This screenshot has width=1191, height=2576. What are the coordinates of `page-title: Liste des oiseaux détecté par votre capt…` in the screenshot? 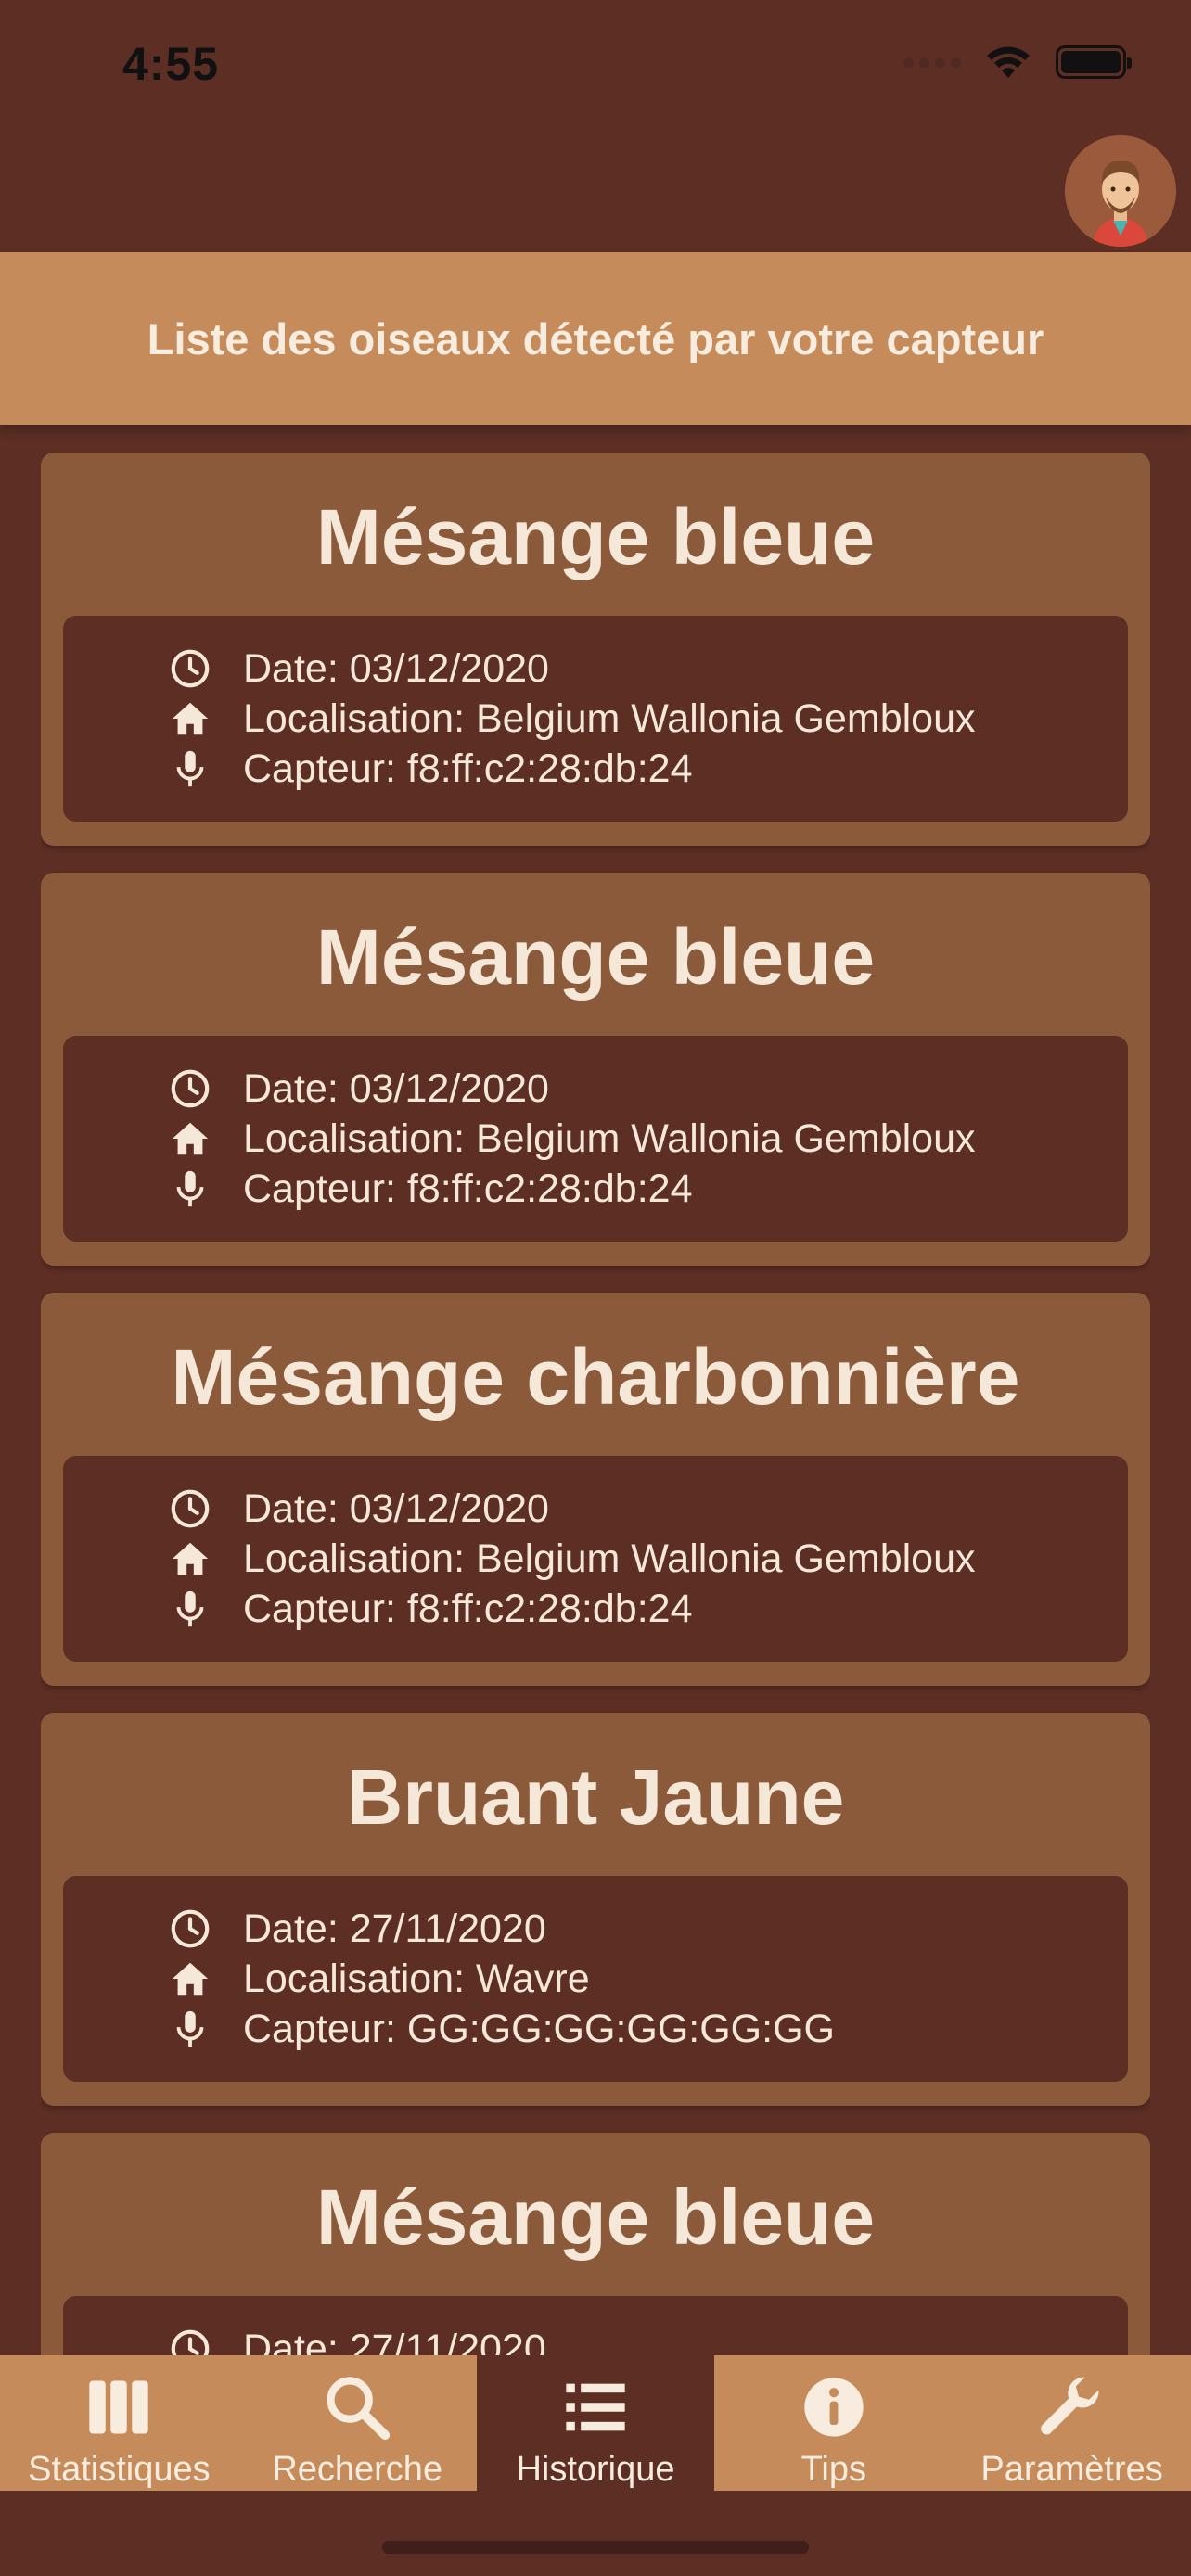 It's located at (595, 338).